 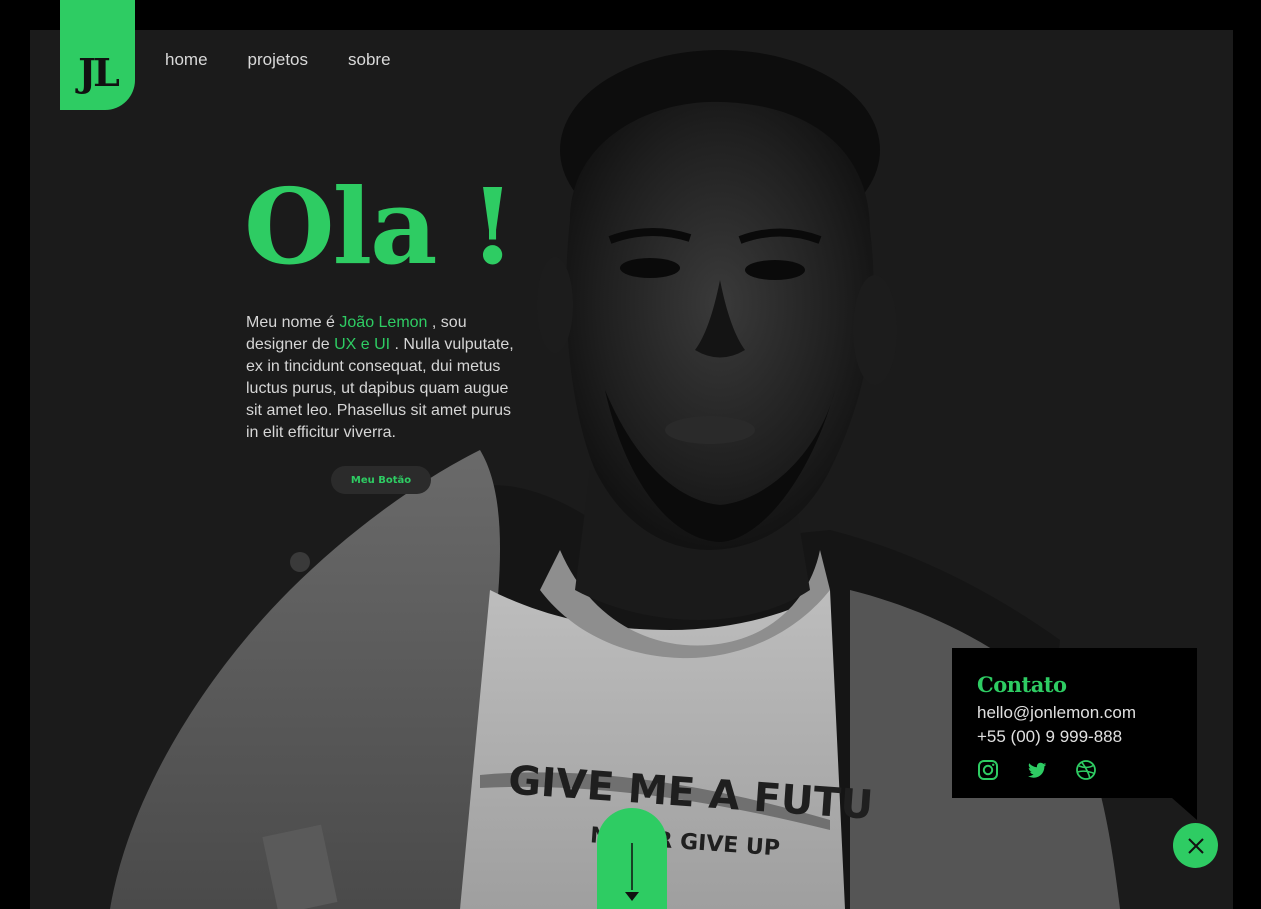 I want to click on dribbble-icon, so click(x=1086, y=770).